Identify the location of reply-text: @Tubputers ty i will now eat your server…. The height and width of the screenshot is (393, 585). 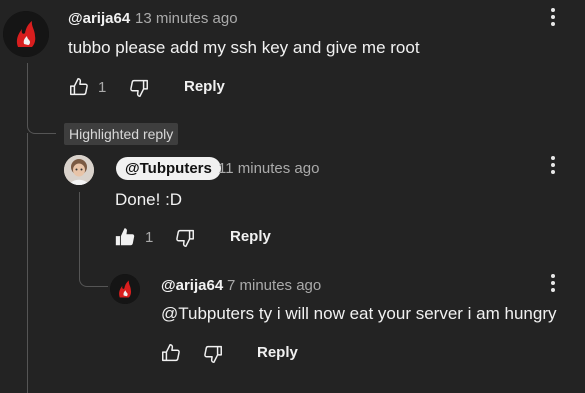
(359, 313).